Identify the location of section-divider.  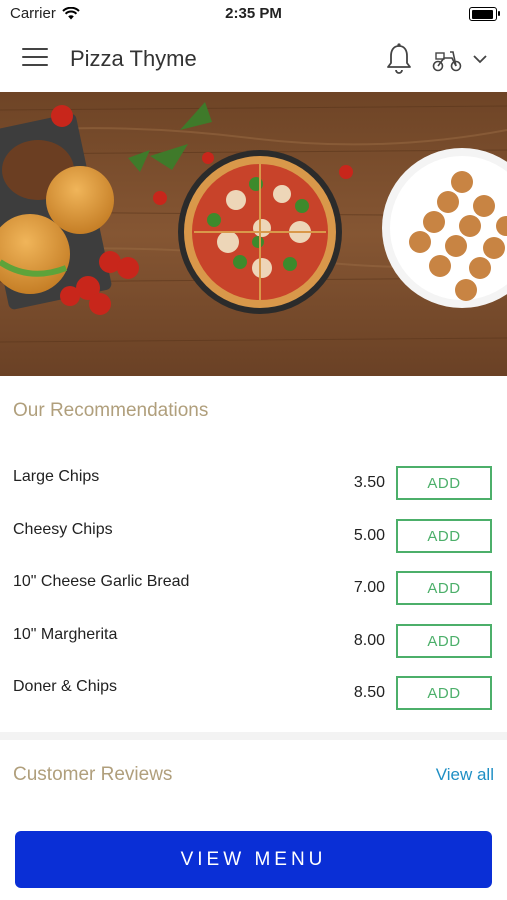
(253, 736).